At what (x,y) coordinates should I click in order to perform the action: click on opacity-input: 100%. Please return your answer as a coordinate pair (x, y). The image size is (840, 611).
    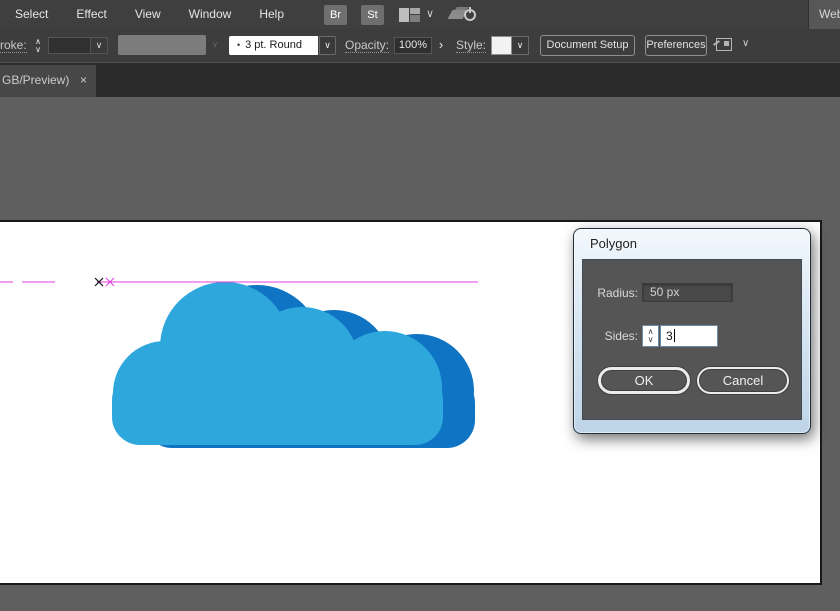
    Looking at the image, I should click on (413, 45).